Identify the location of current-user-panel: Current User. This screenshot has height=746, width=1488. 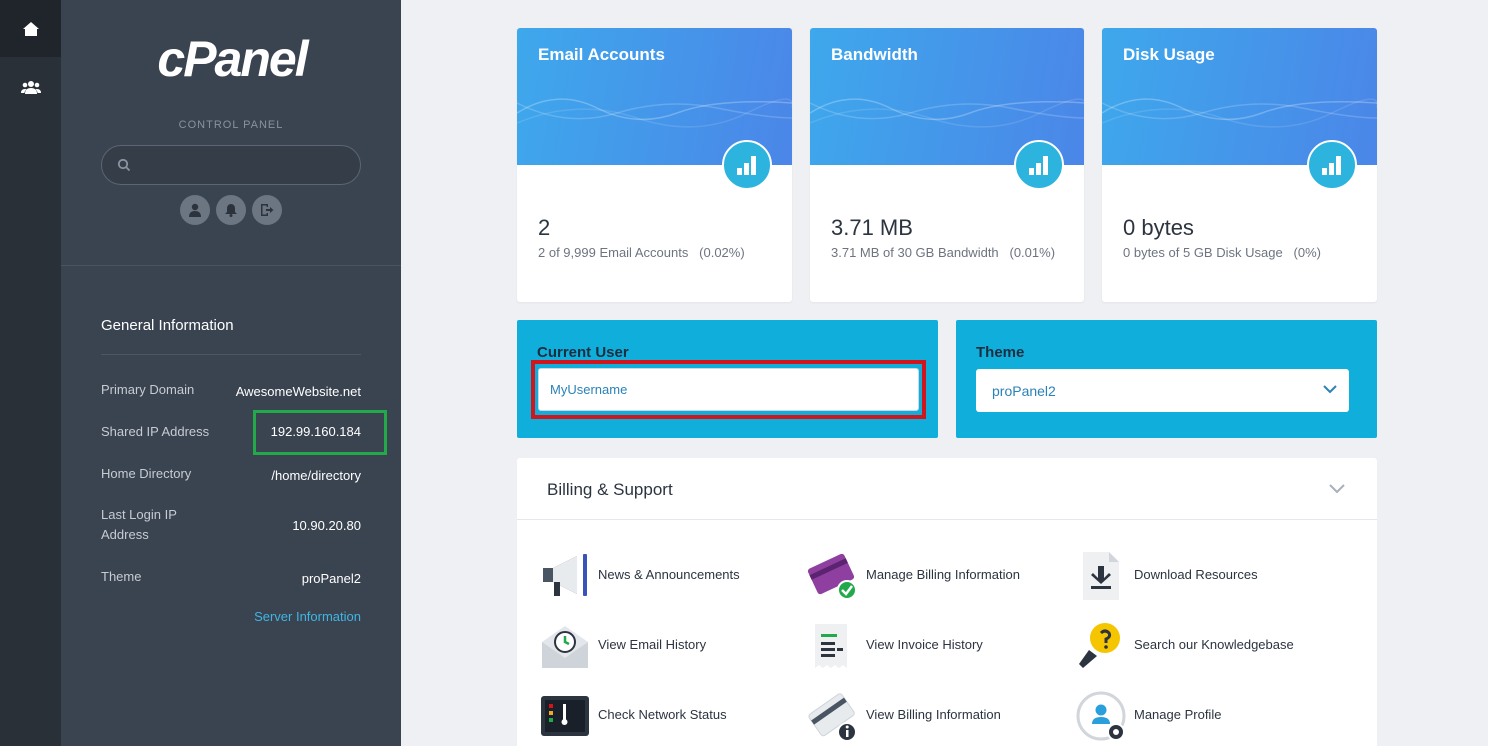
(727, 379).